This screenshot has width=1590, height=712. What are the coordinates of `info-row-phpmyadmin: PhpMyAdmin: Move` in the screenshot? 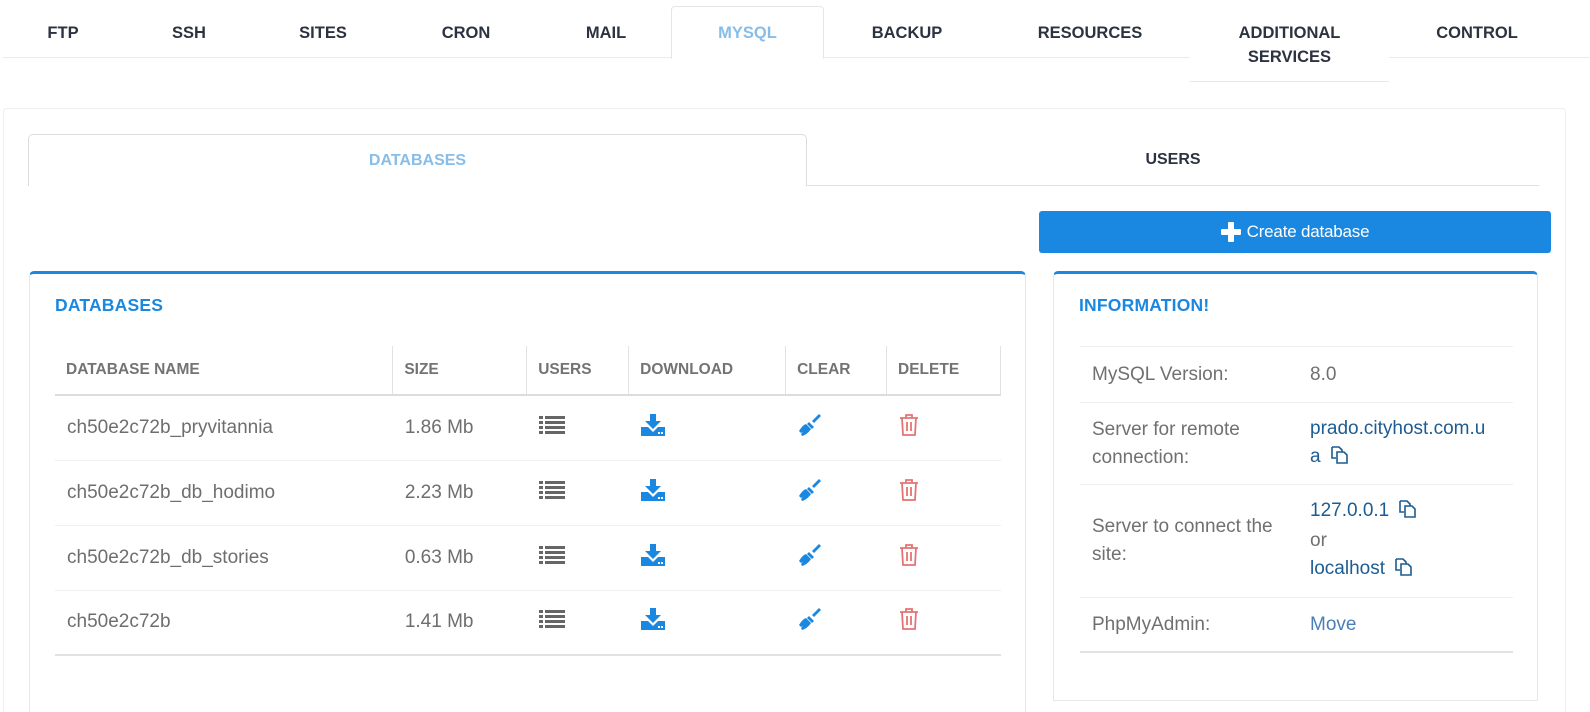 It's located at (1296, 625).